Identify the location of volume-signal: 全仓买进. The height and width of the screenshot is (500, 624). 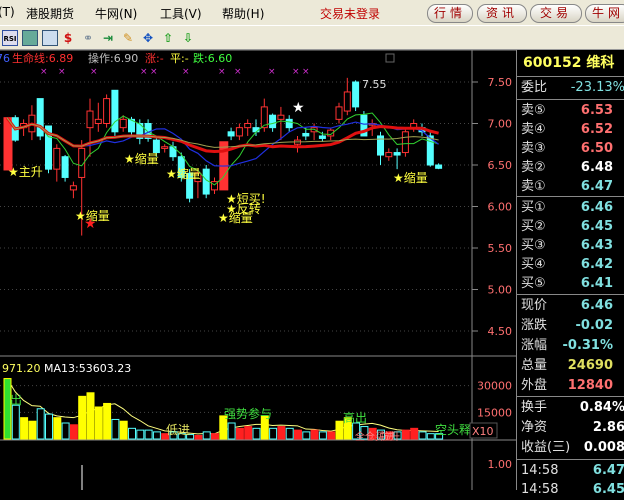
(375, 436).